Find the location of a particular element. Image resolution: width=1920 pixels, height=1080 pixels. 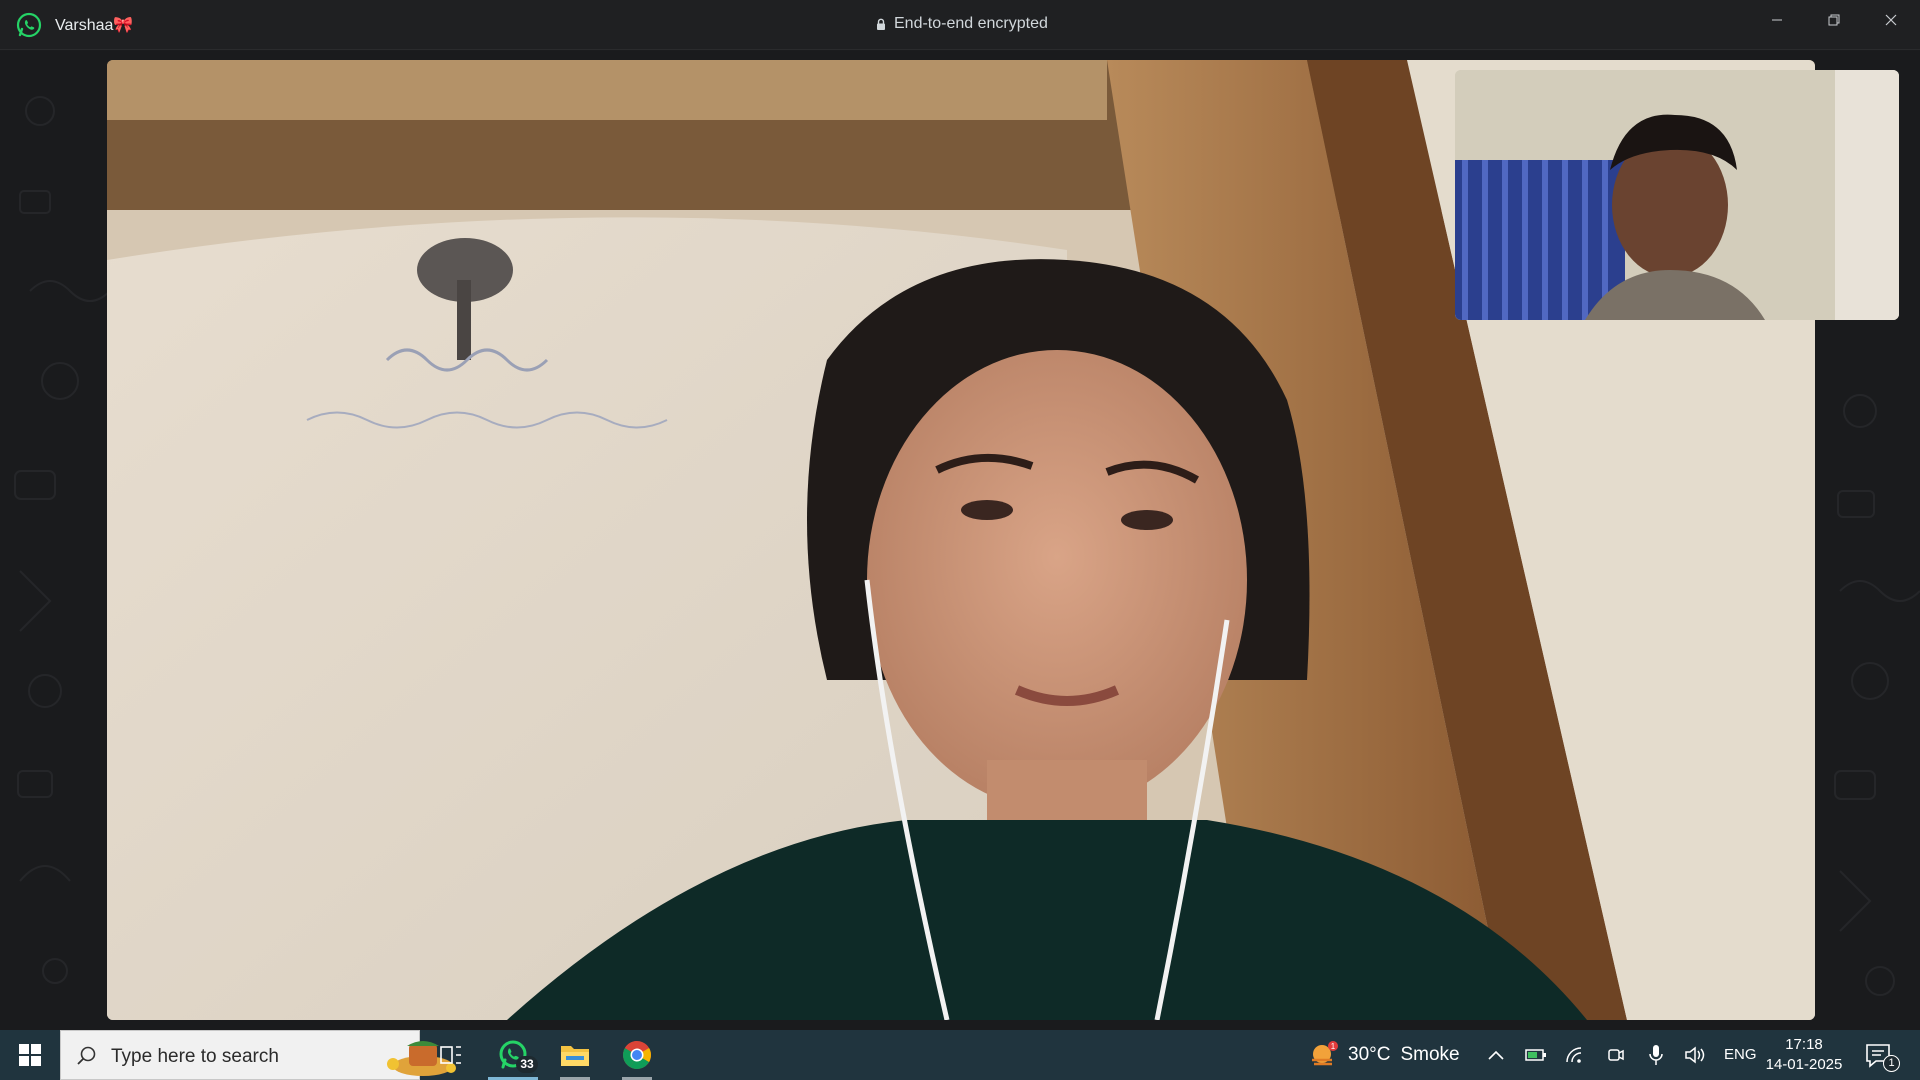

task-view-icon is located at coordinates (450, 1055).